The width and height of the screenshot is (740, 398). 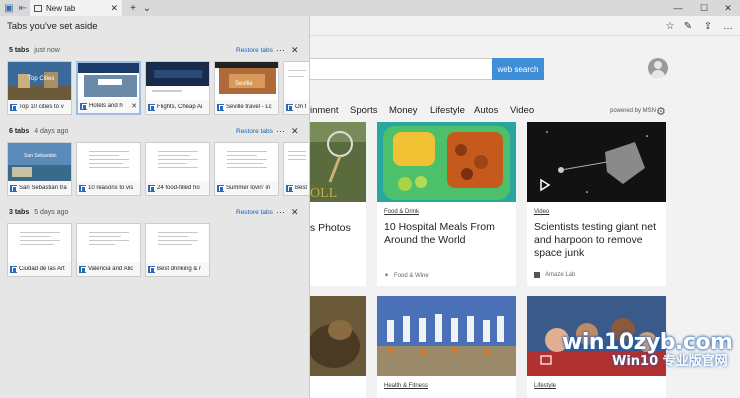 I want to click on tab-group-header: 6 tabs 4 days ago Restore tabs ··· ✕, so click(x=157, y=133).